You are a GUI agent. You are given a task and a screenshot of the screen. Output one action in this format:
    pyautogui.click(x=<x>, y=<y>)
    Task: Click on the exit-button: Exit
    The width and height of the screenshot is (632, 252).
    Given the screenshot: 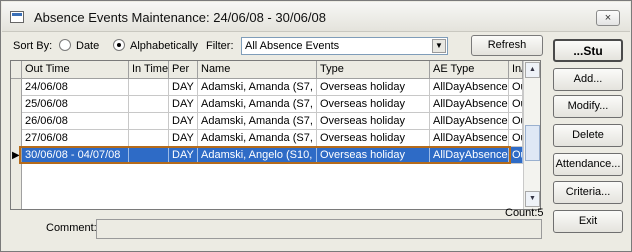 What is the action you would take?
    pyautogui.click(x=588, y=221)
    